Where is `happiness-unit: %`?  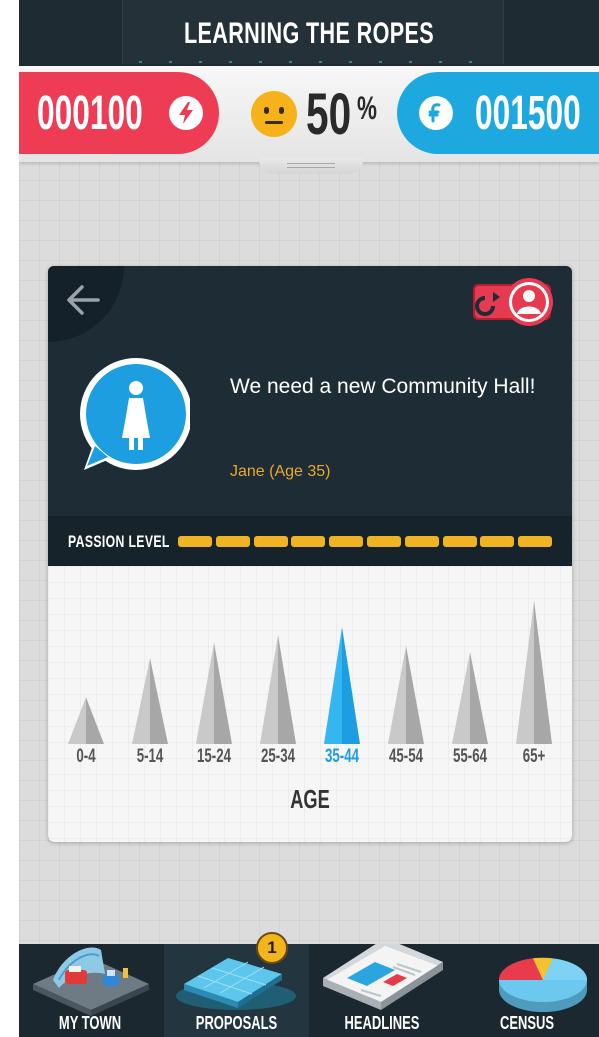
happiness-unit: % is located at coordinates (367, 108).